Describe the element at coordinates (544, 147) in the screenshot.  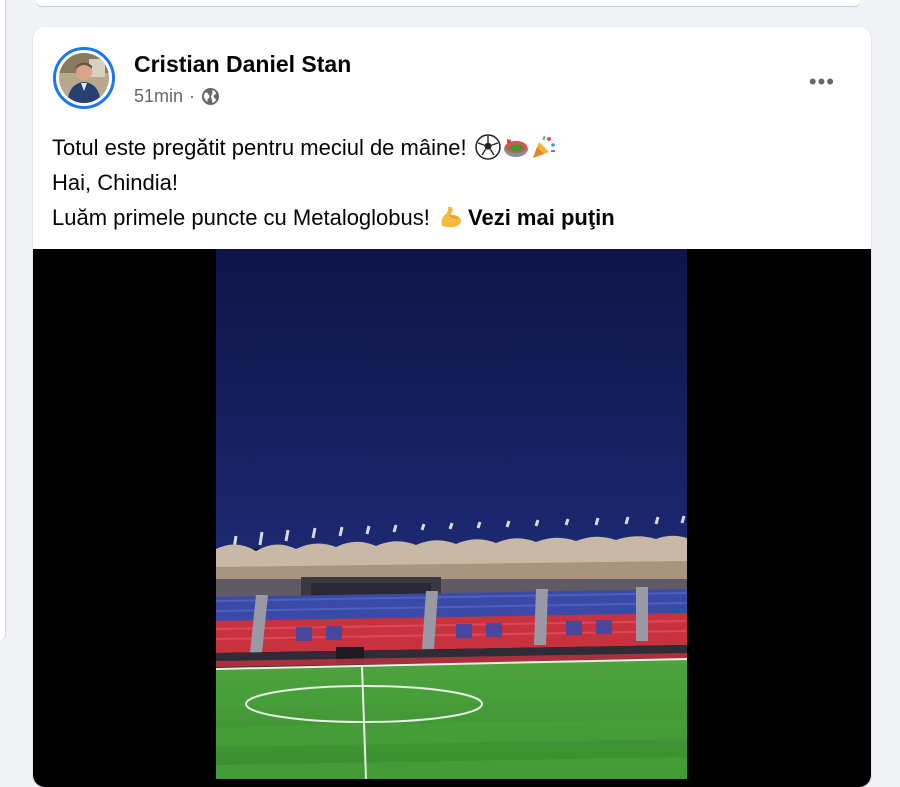
I see `party-popper-emoji` at that location.